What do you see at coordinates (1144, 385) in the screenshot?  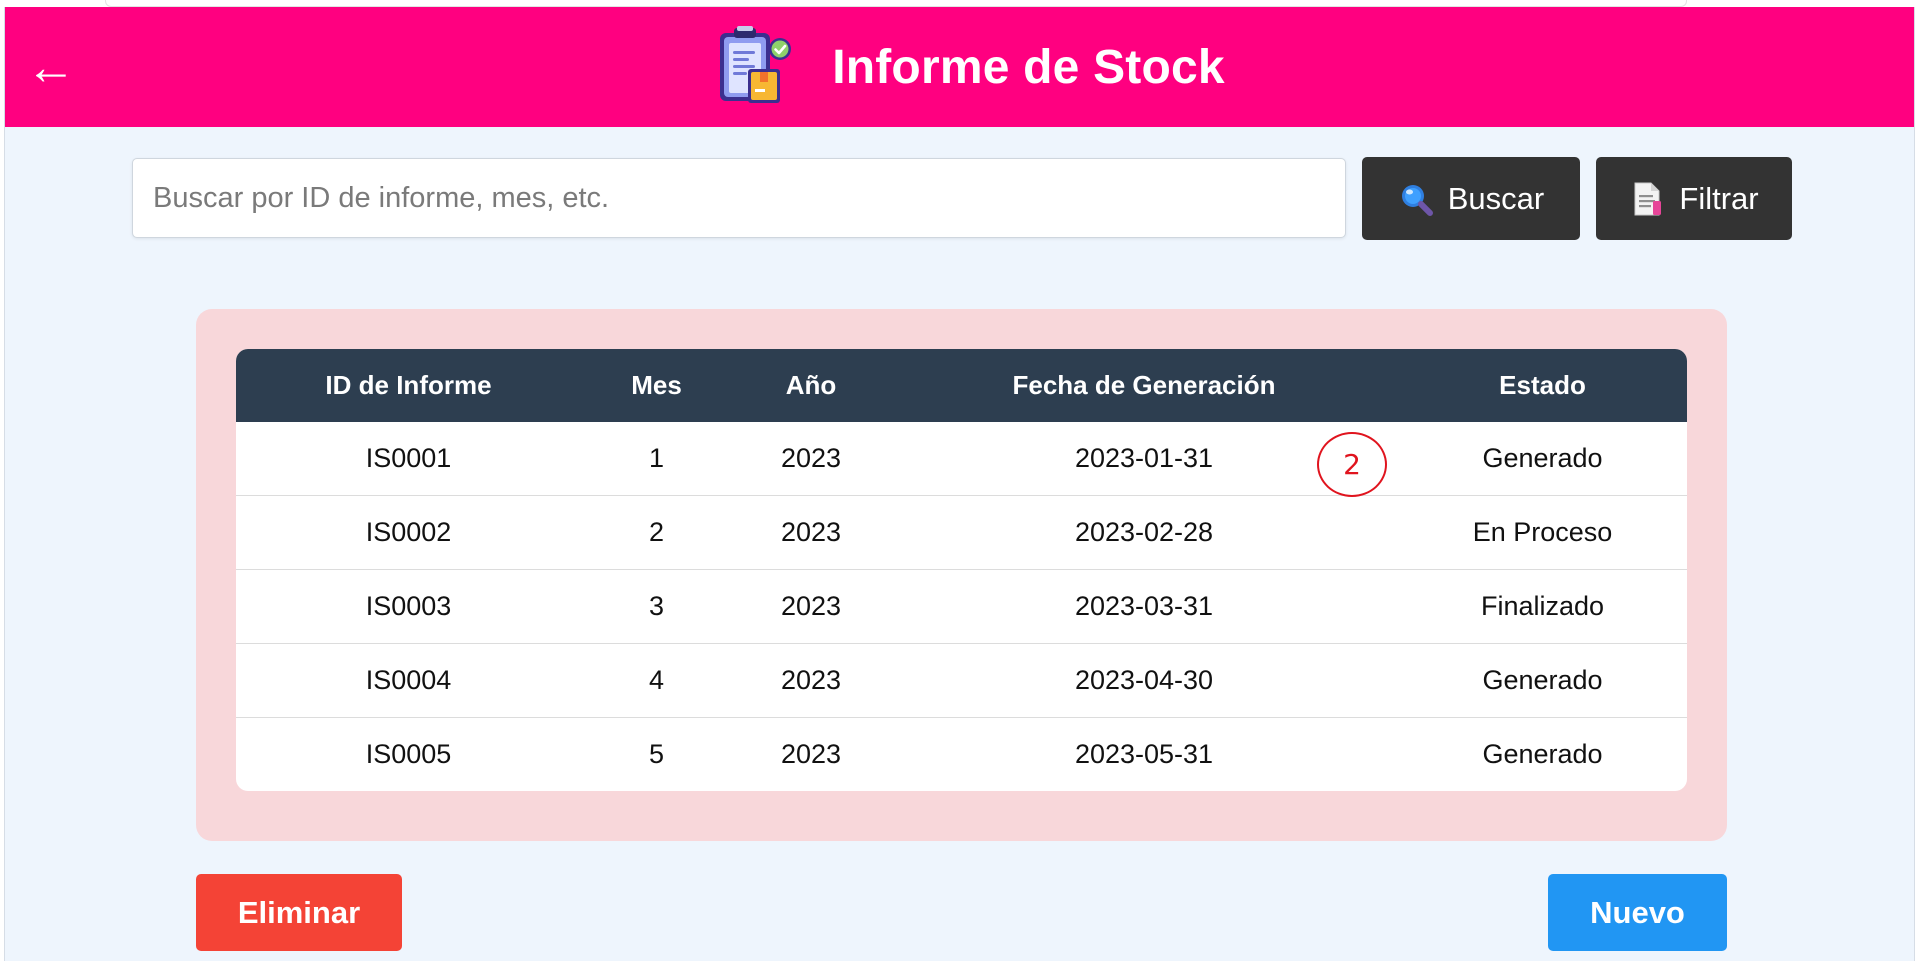 I see `column-header-date: Fecha de Generación` at bounding box center [1144, 385].